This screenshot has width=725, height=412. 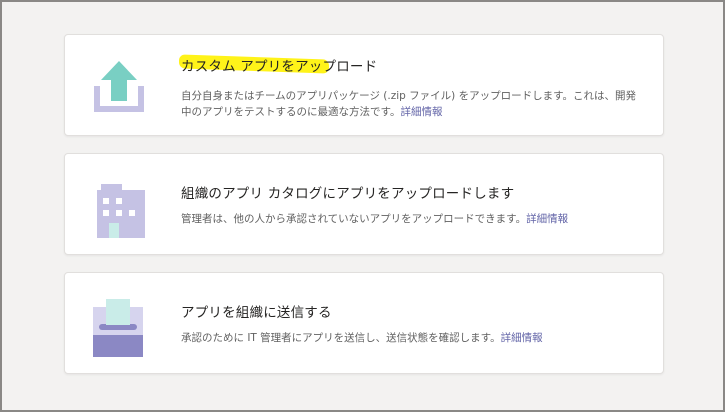 What do you see at coordinates (375, 219) in the screenshot?
I see `upload-org-catalog-description: 管理者は、他の人から承認されていないアプリをアップロードできます。詳細情報` at bounding box center [375, 219].